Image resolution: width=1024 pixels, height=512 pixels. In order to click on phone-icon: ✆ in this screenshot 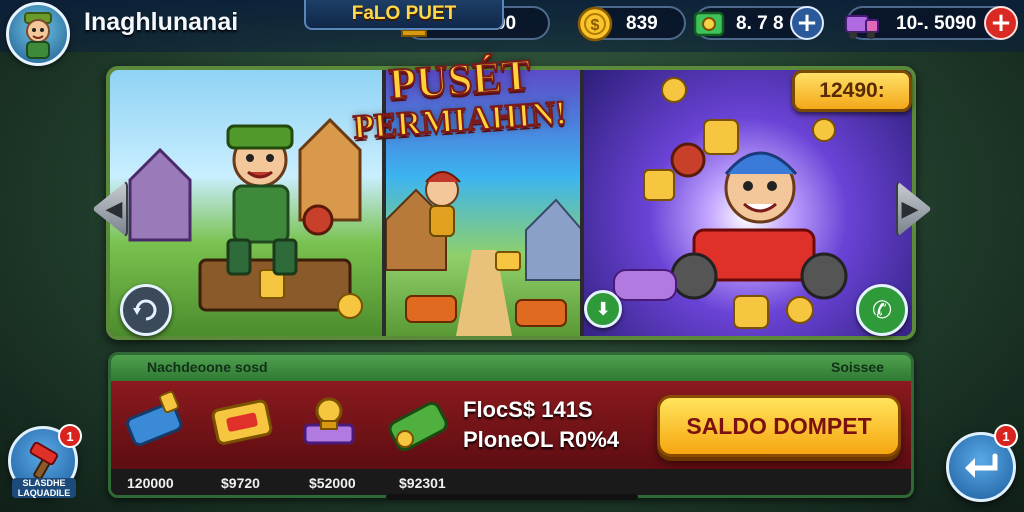, I will do `click(882, 310)`.